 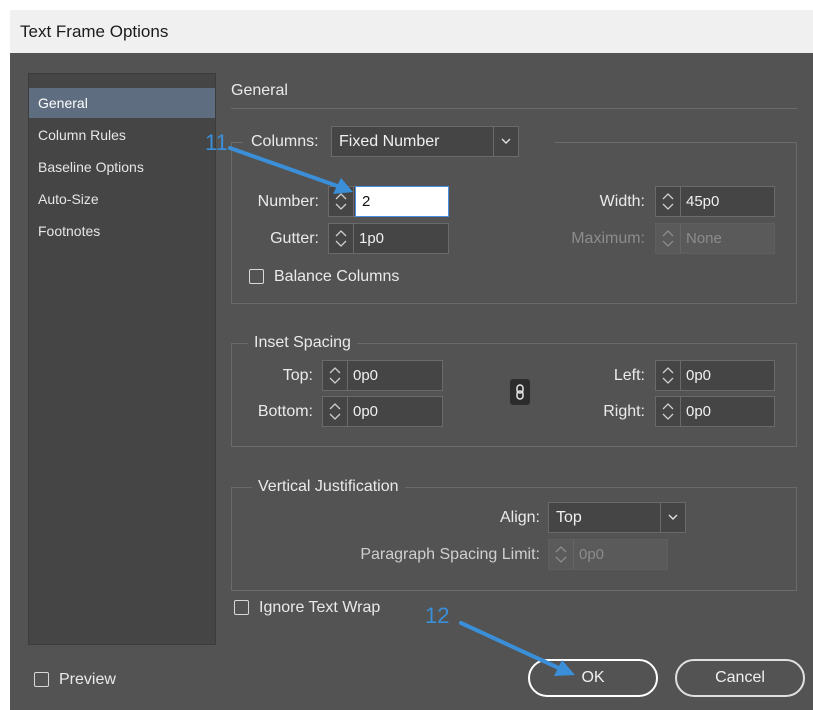 I want to click on panel-title: General, so click(x=259, y=90).